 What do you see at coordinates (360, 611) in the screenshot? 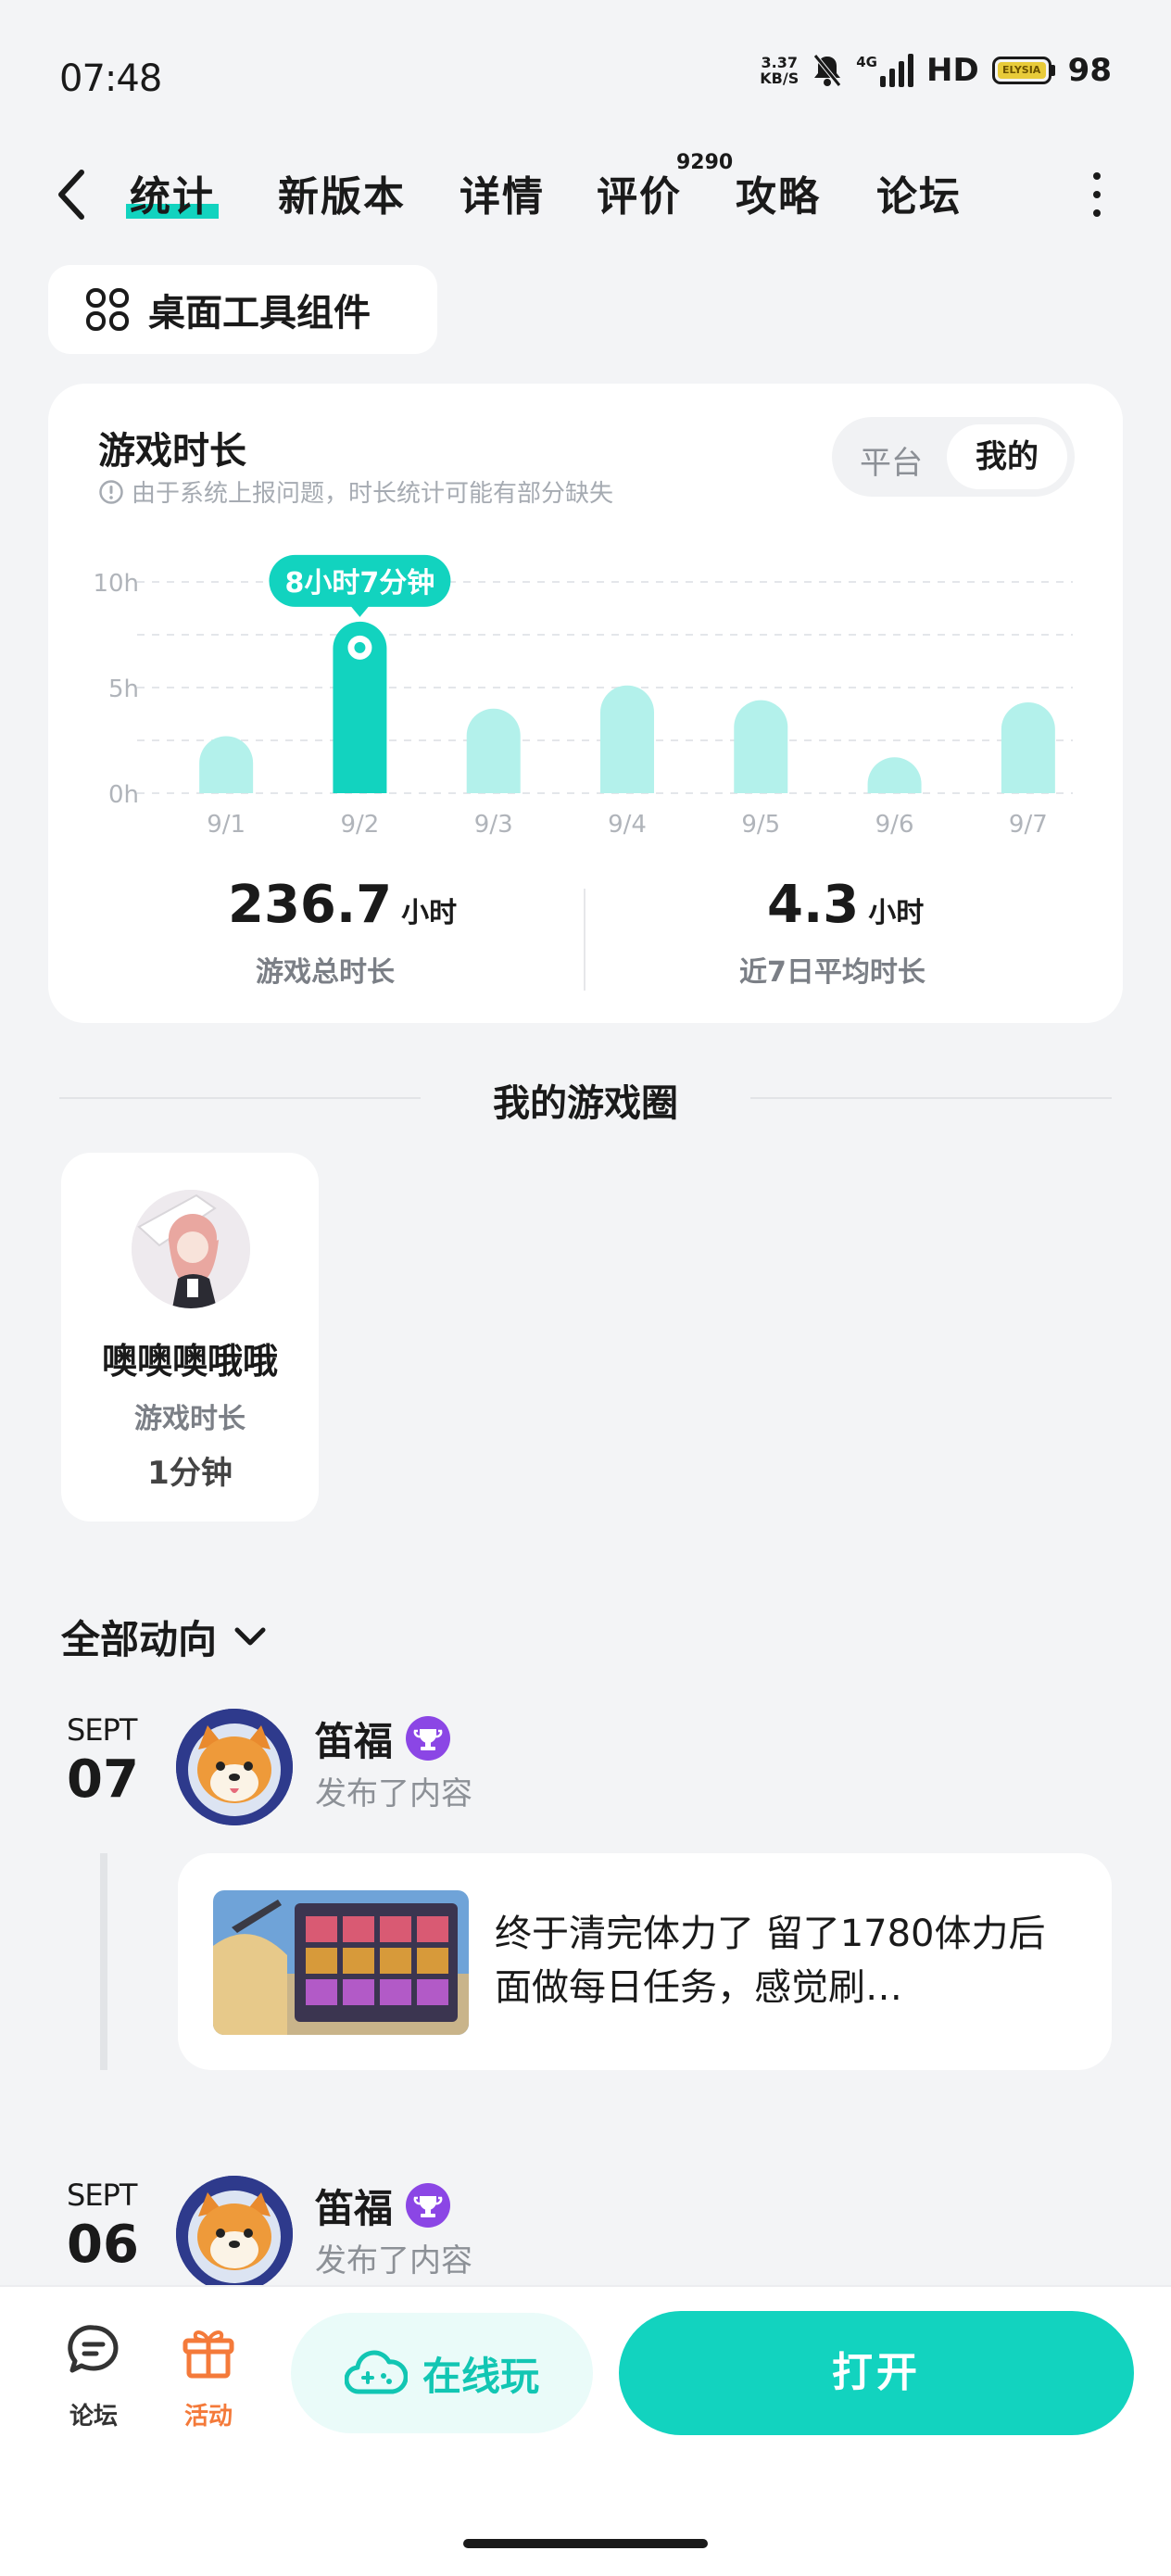
I see `tooltip-pointer` at bounding box center [360, 611].